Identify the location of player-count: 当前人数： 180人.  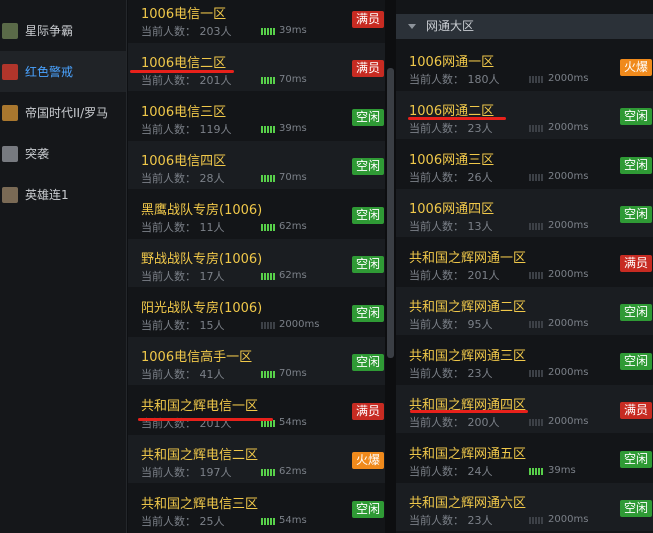
(454, 79).